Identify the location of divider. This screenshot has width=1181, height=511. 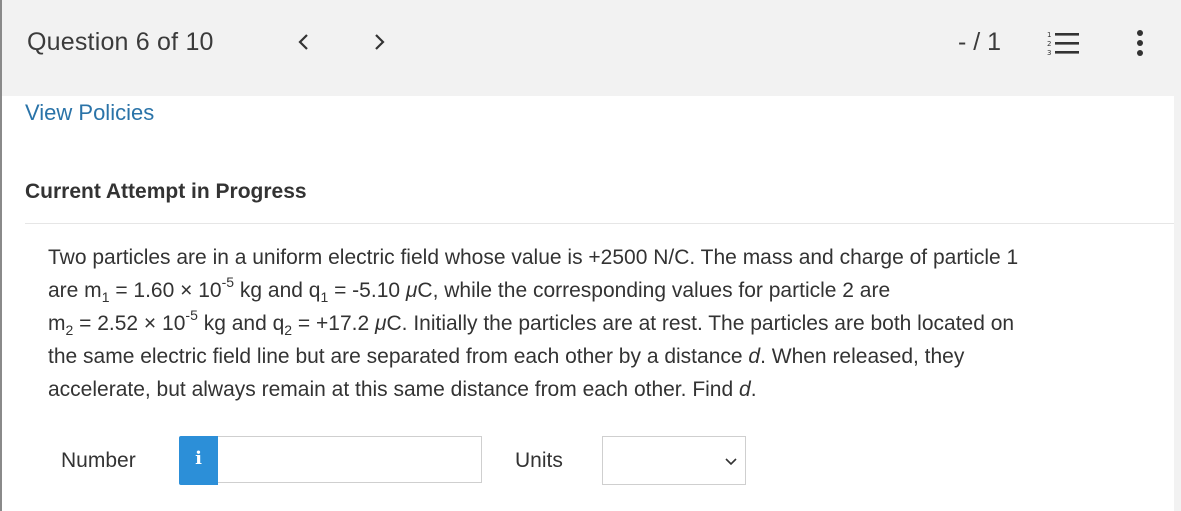
(599, 223).